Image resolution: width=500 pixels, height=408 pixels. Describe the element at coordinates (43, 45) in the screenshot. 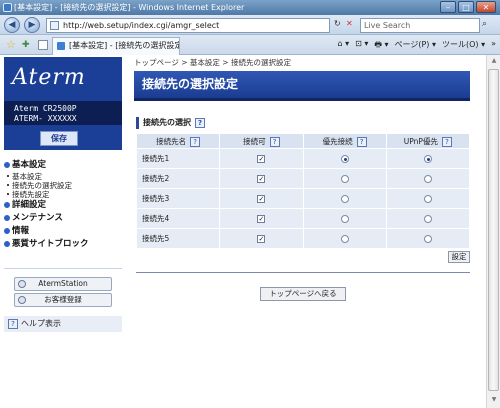

I see `quick-tabs-icon` at that location.